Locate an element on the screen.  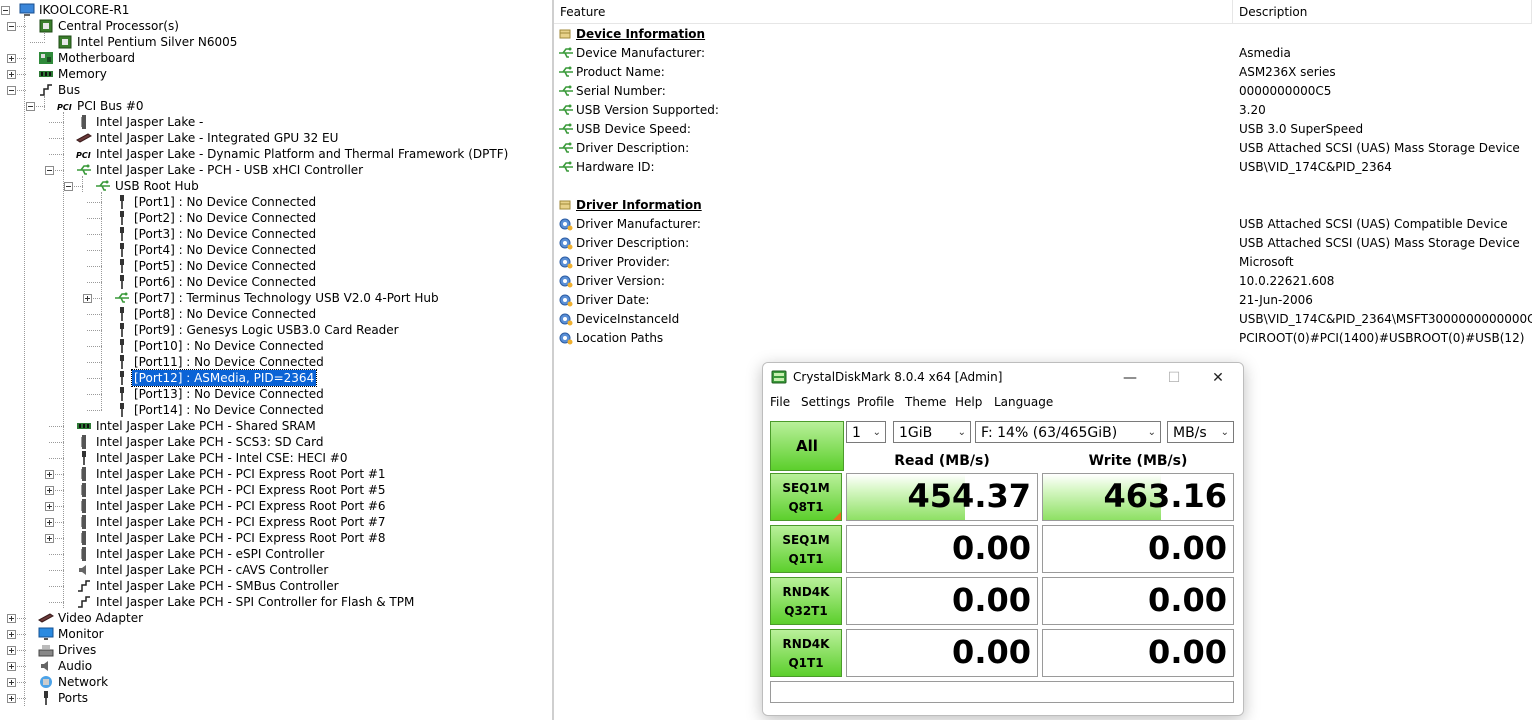
tree-node-label: [Port8] : No Device Connected is located at coordinates (225, 314).